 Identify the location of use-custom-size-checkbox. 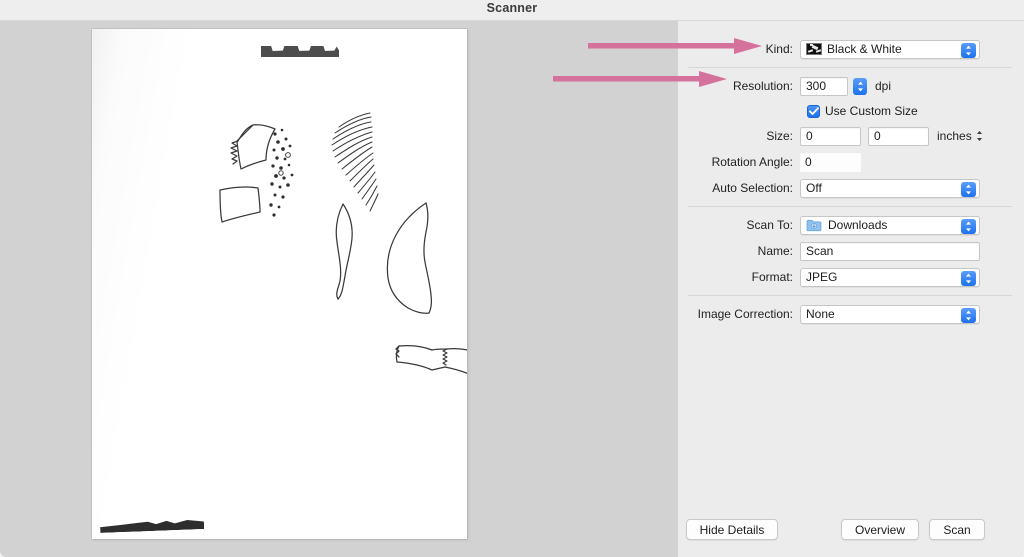
(813, 111).